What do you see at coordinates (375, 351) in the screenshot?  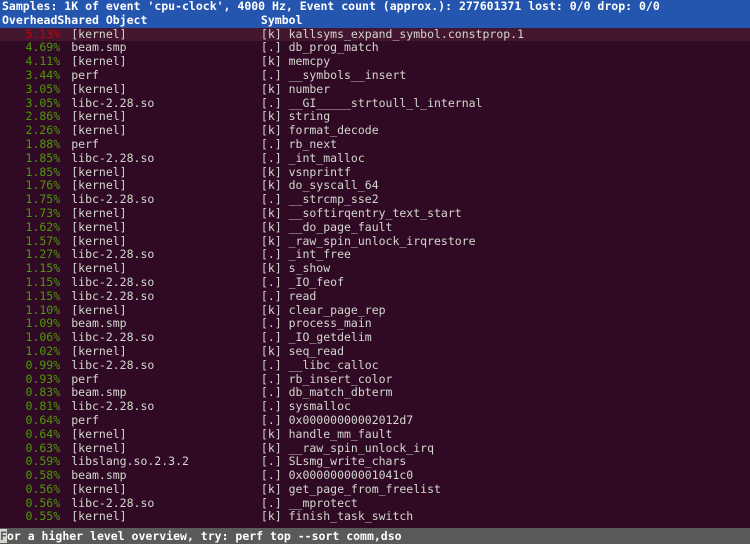 I see `table-row: 1.02% [kernel] [k] seq_read` at bounding box center [375, 351].